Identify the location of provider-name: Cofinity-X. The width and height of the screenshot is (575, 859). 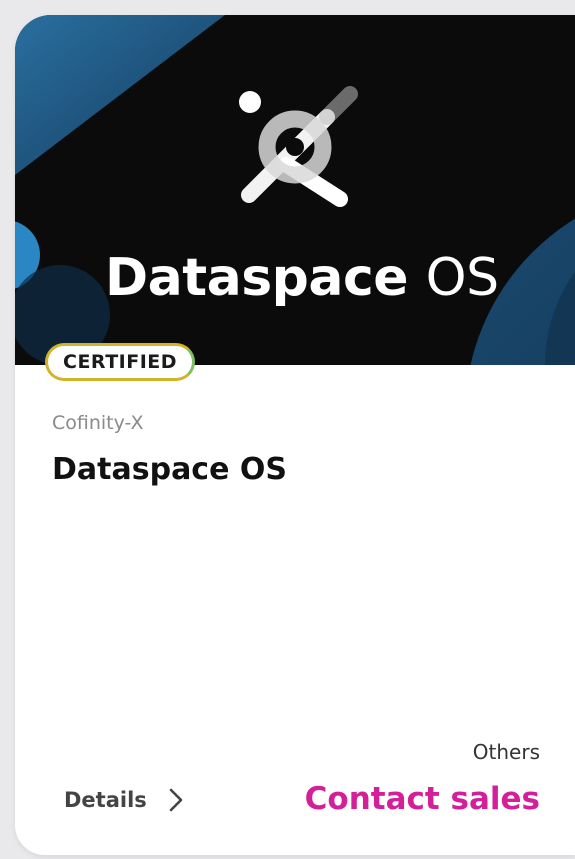
(98, 423).